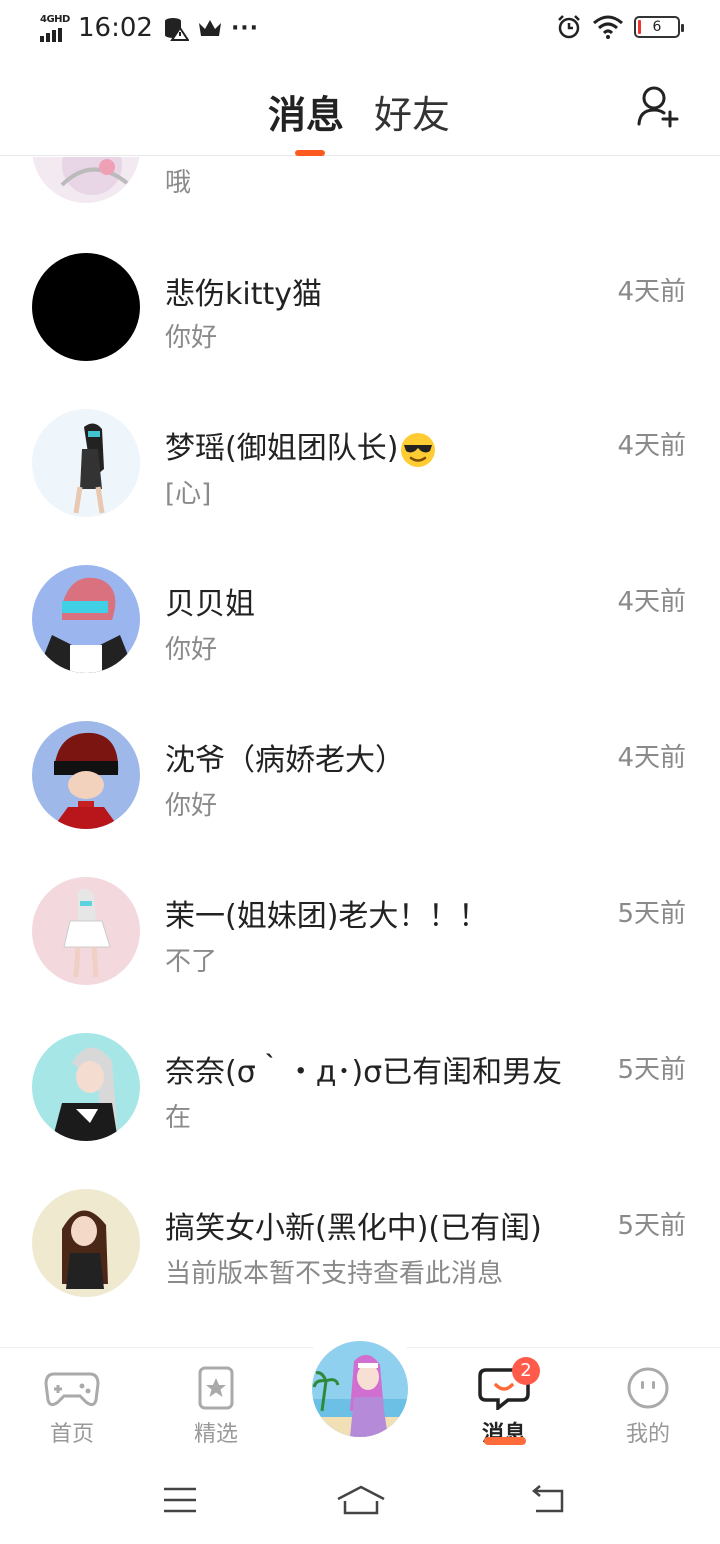 The image size is (720, 1544). Describe the element at coordinates (327, 916) in the screenshot. I see `contact-name: 茉一(姐妹团)老大！！！` at that location.